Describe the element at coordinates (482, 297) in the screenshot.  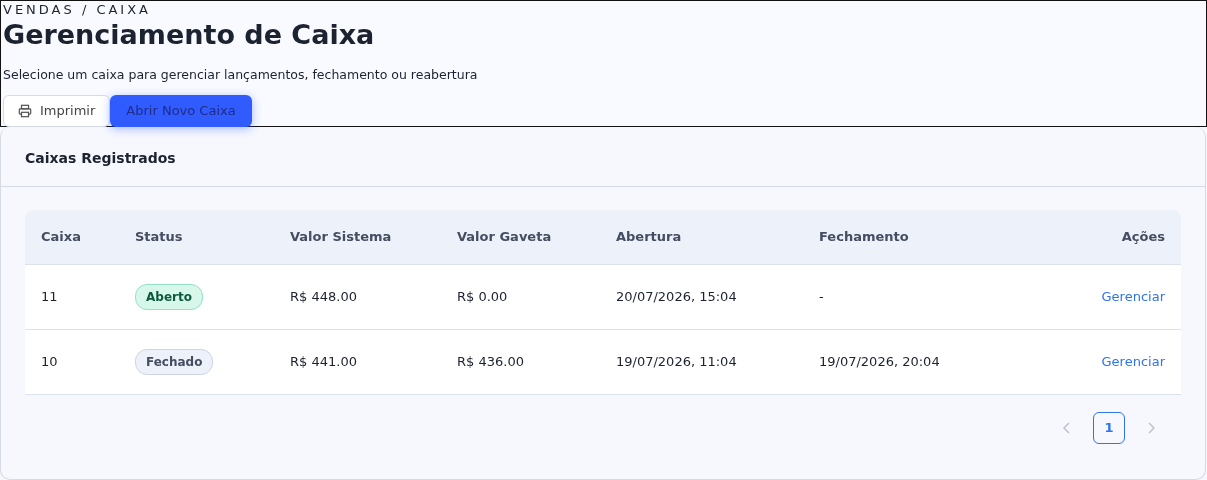
I see `table-cell-text: R$ 0.00` at that location.